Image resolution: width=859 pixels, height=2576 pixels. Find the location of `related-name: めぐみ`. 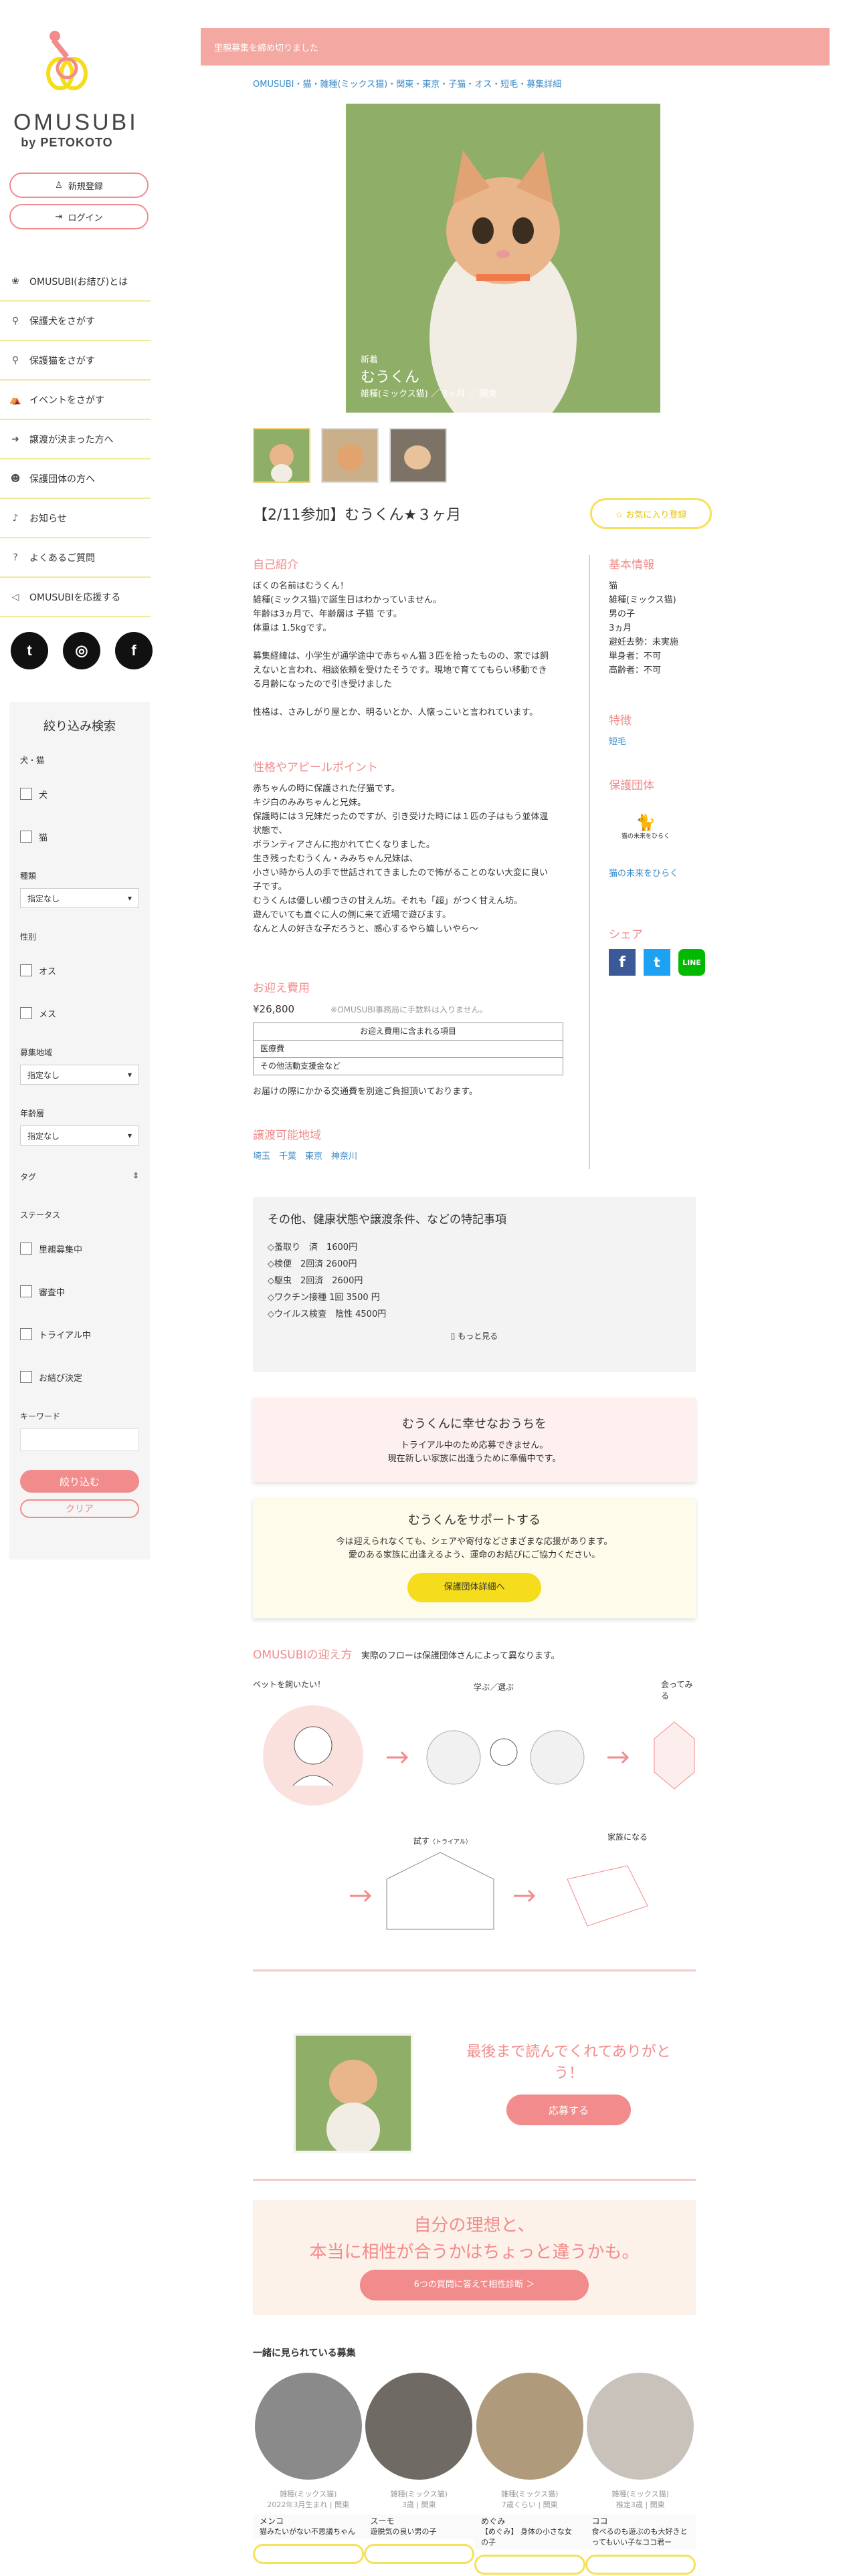

related-name: めぐみ is located at coordinates (493, 2521).